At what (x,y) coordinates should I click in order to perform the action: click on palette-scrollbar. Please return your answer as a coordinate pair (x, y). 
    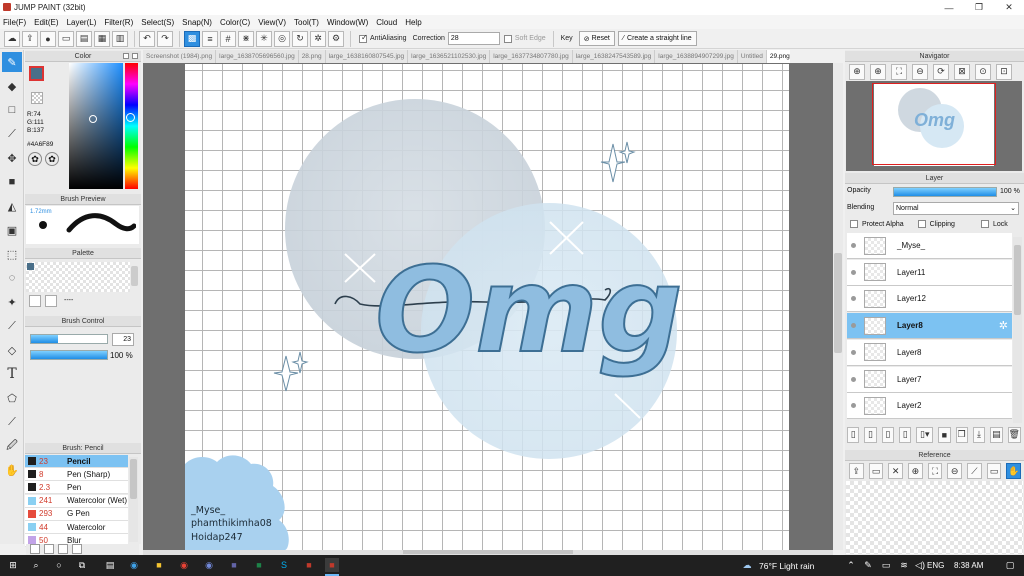
    Looking at the image, I should click on (134, 276).